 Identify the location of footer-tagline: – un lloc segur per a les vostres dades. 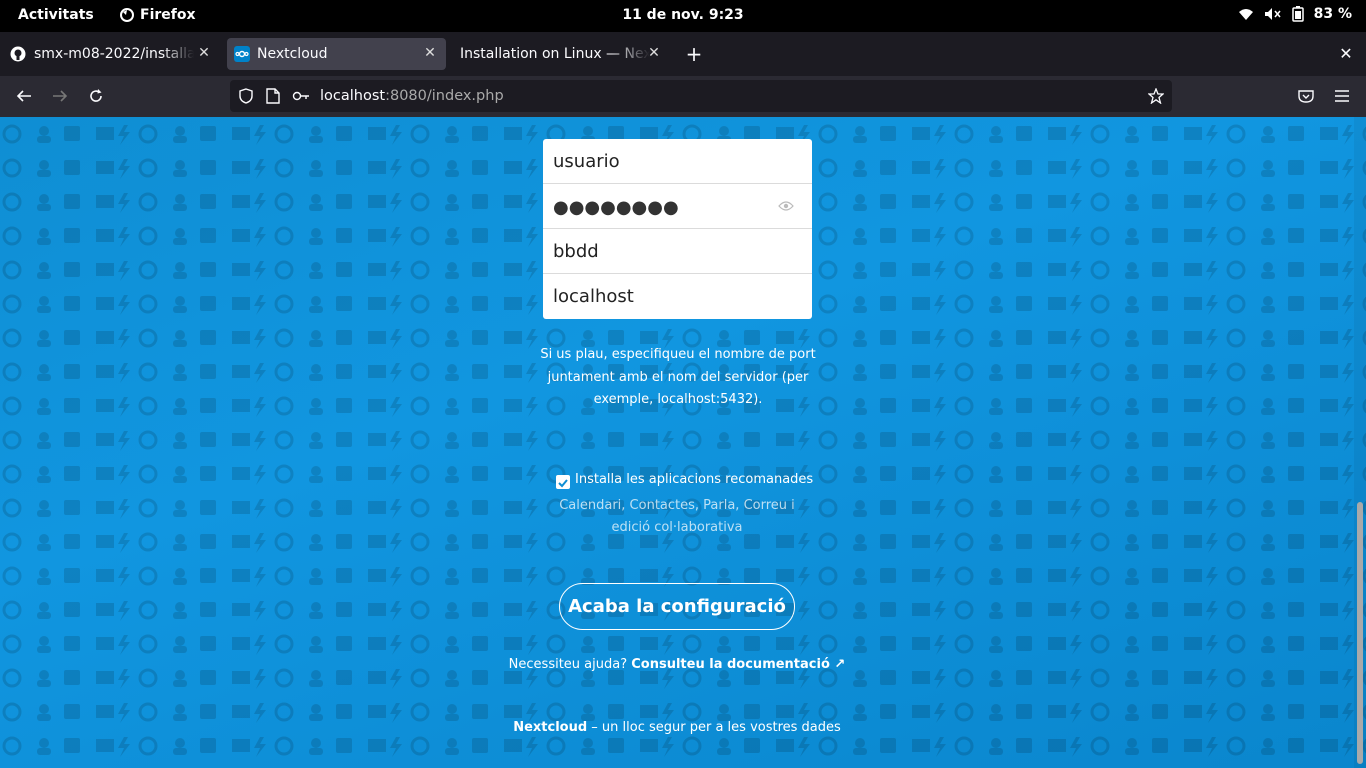
(714, 727).